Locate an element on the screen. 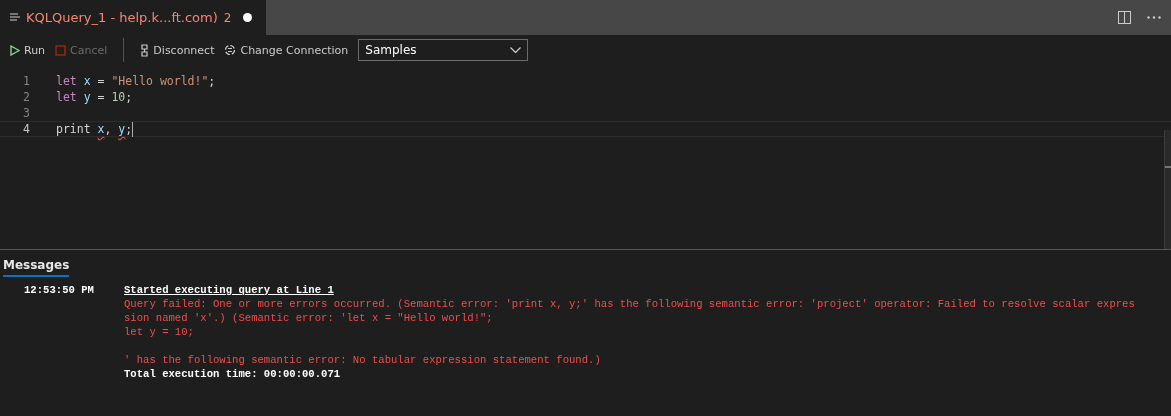 This screenshot has height=416, width=1171. database-dropdown: Samples is located at coordinates (443, 50).